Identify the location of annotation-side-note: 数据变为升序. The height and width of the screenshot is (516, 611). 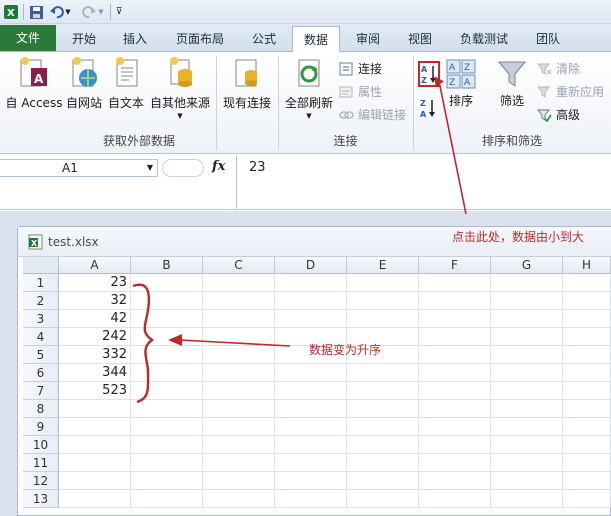
(345, 350).